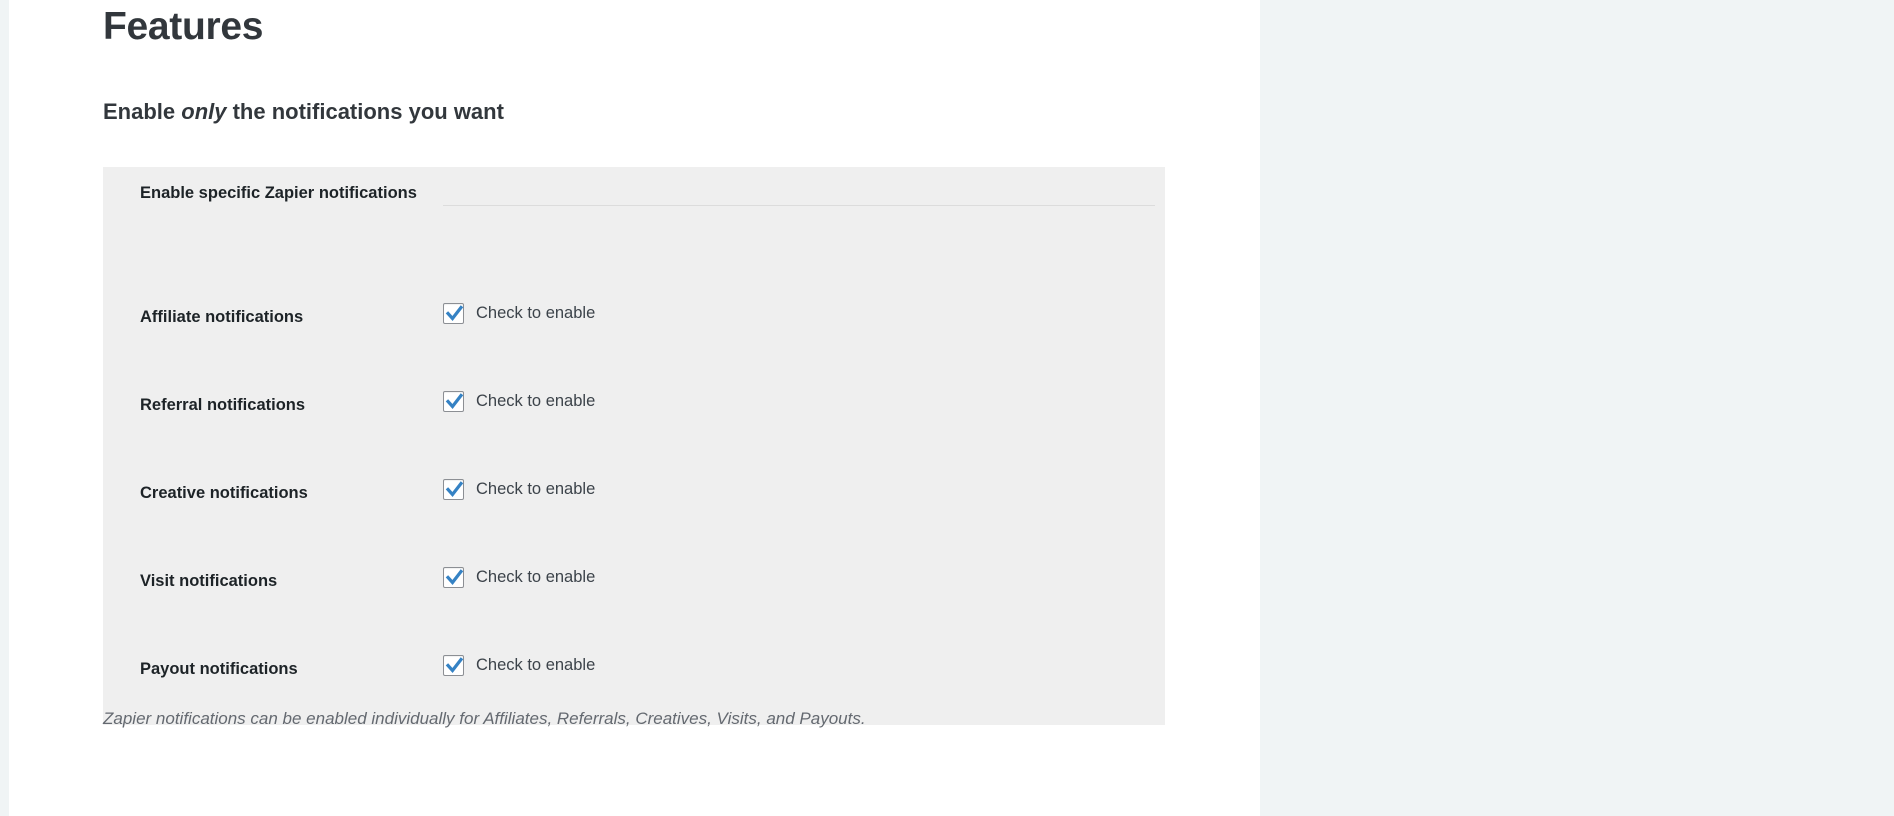 This screenshot has height=816, width=1894. What do you see at coordinates (536, 577) in the screenshot?
I see `visit-notifications-checkbox-text: Check to enable` at bounding box center [536, 577].